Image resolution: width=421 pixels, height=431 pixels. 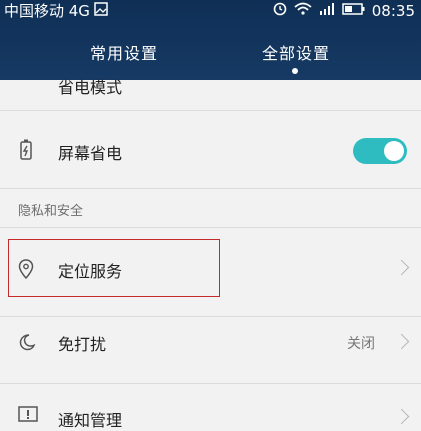 What do you see at coordinates (47, 11) in the screenshot?
I see `carrier-text: 中国移动 4G` at bounding box center [47, 11].